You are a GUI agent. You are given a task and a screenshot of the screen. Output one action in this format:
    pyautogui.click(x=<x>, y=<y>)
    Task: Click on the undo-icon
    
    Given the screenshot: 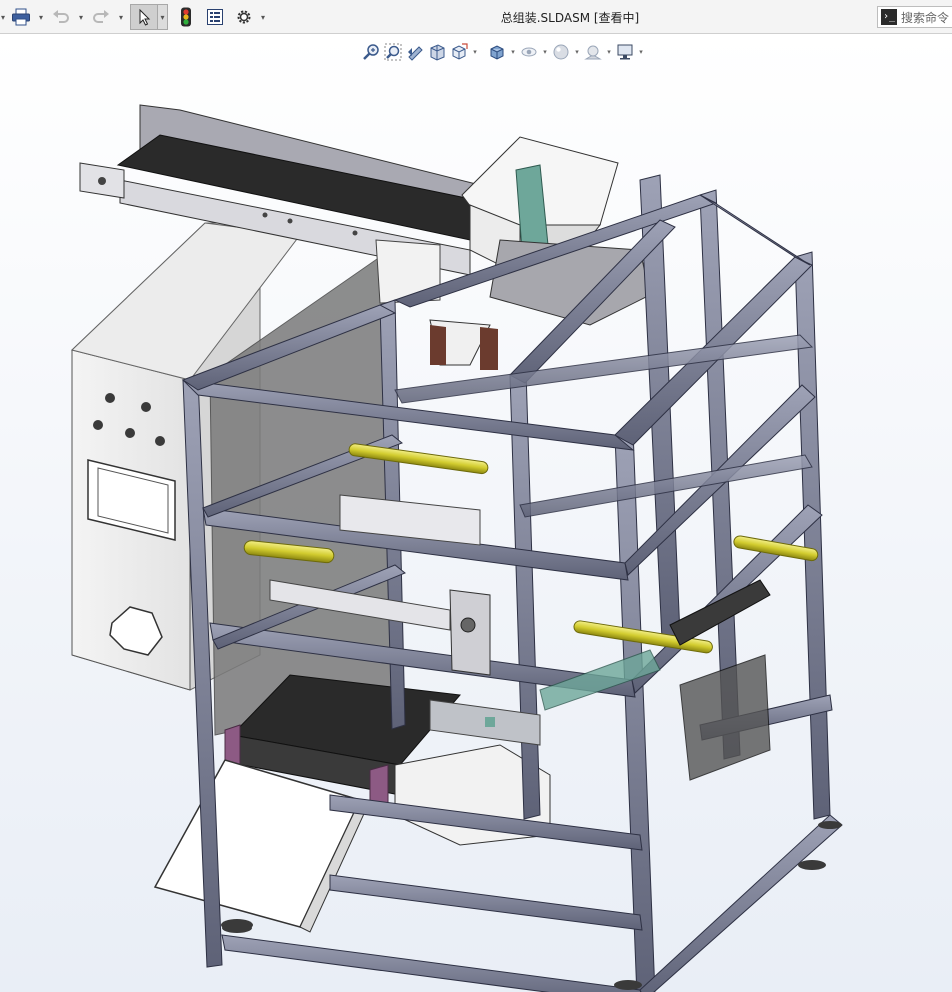 What is the action you would take?
    pyautogui.click(x=61, y=16)
    